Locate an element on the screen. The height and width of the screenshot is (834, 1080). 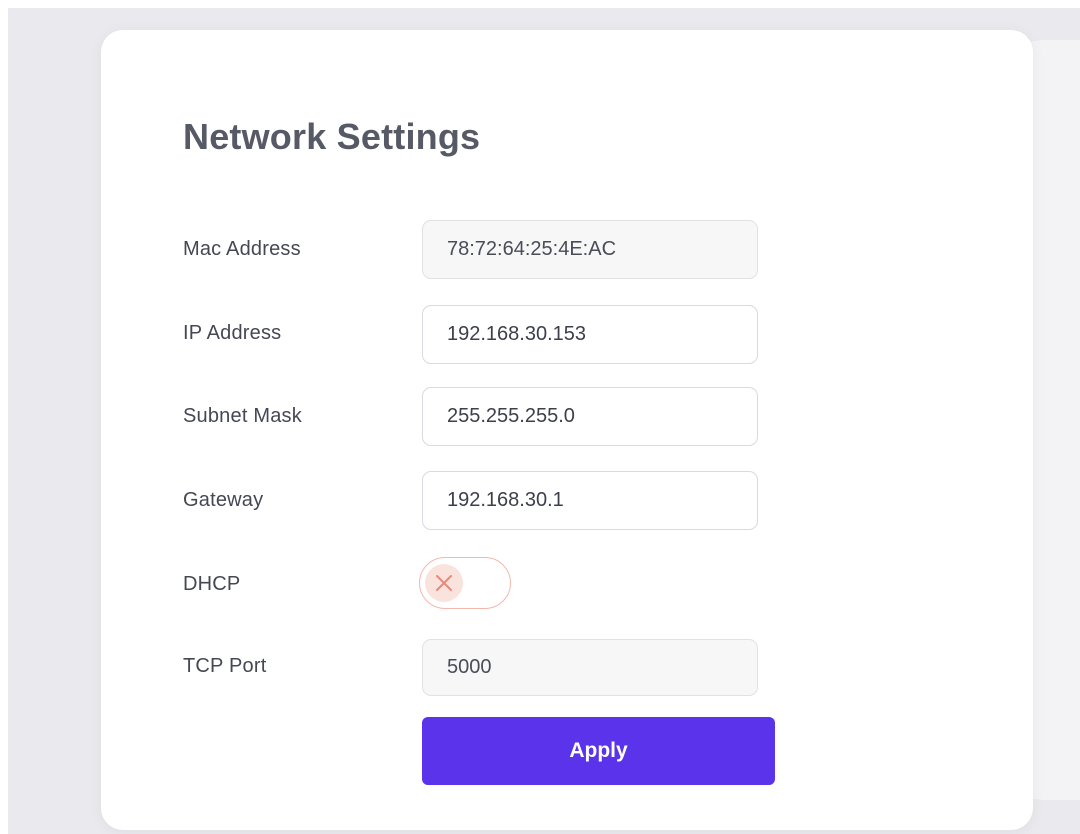
dhcp-toggle-knob is located at coordinates (444, 583).